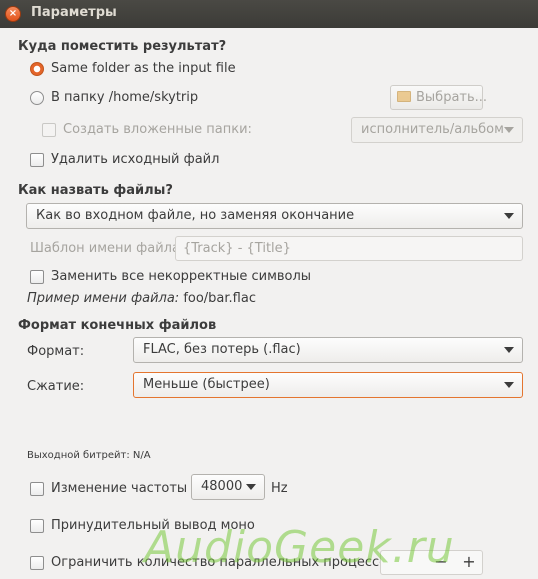  Describe the element at coordinates (122, 46) in the screenshot. I see `destination-header: Куда поместить результат?` at that location.